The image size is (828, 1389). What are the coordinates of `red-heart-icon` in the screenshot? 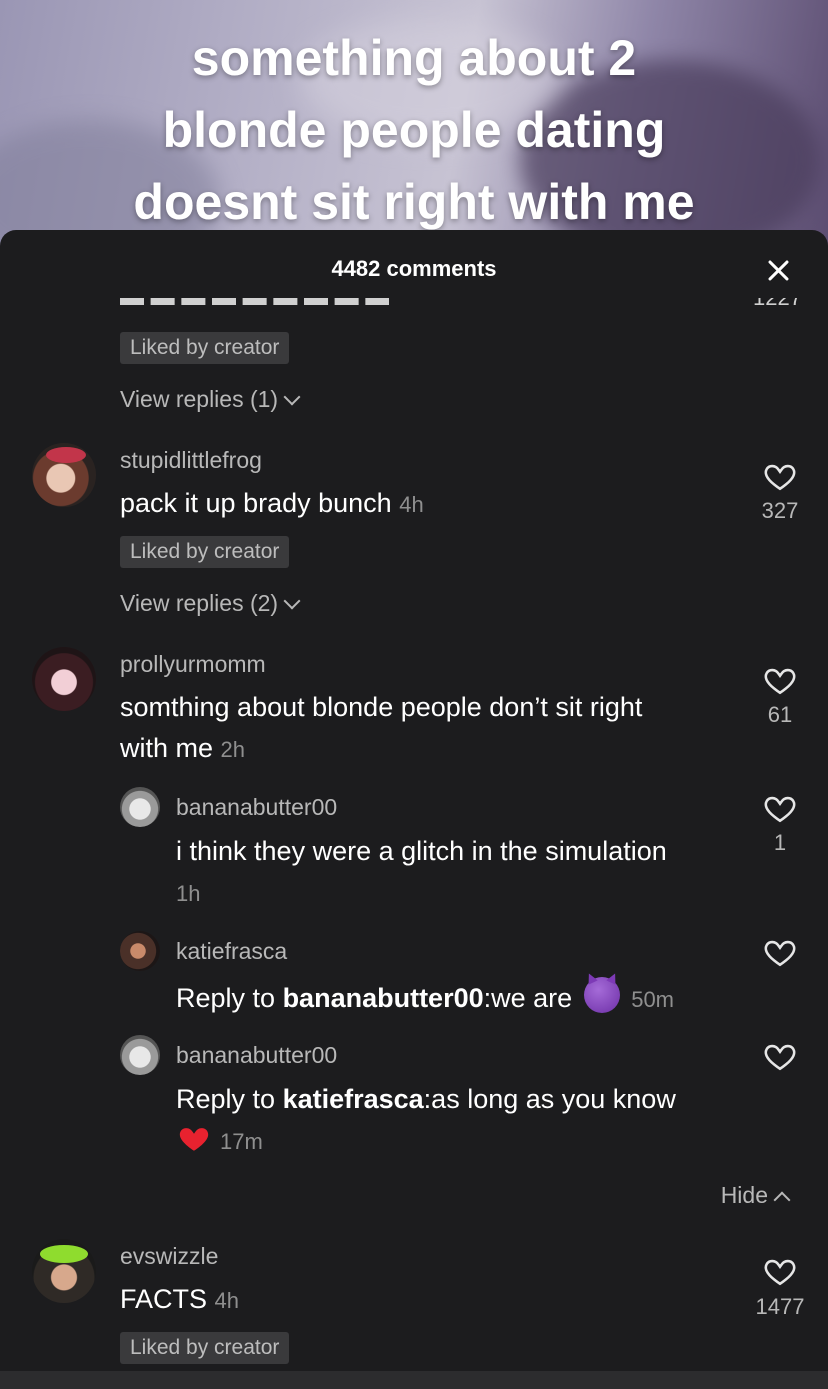 It's located at (194, 1139).